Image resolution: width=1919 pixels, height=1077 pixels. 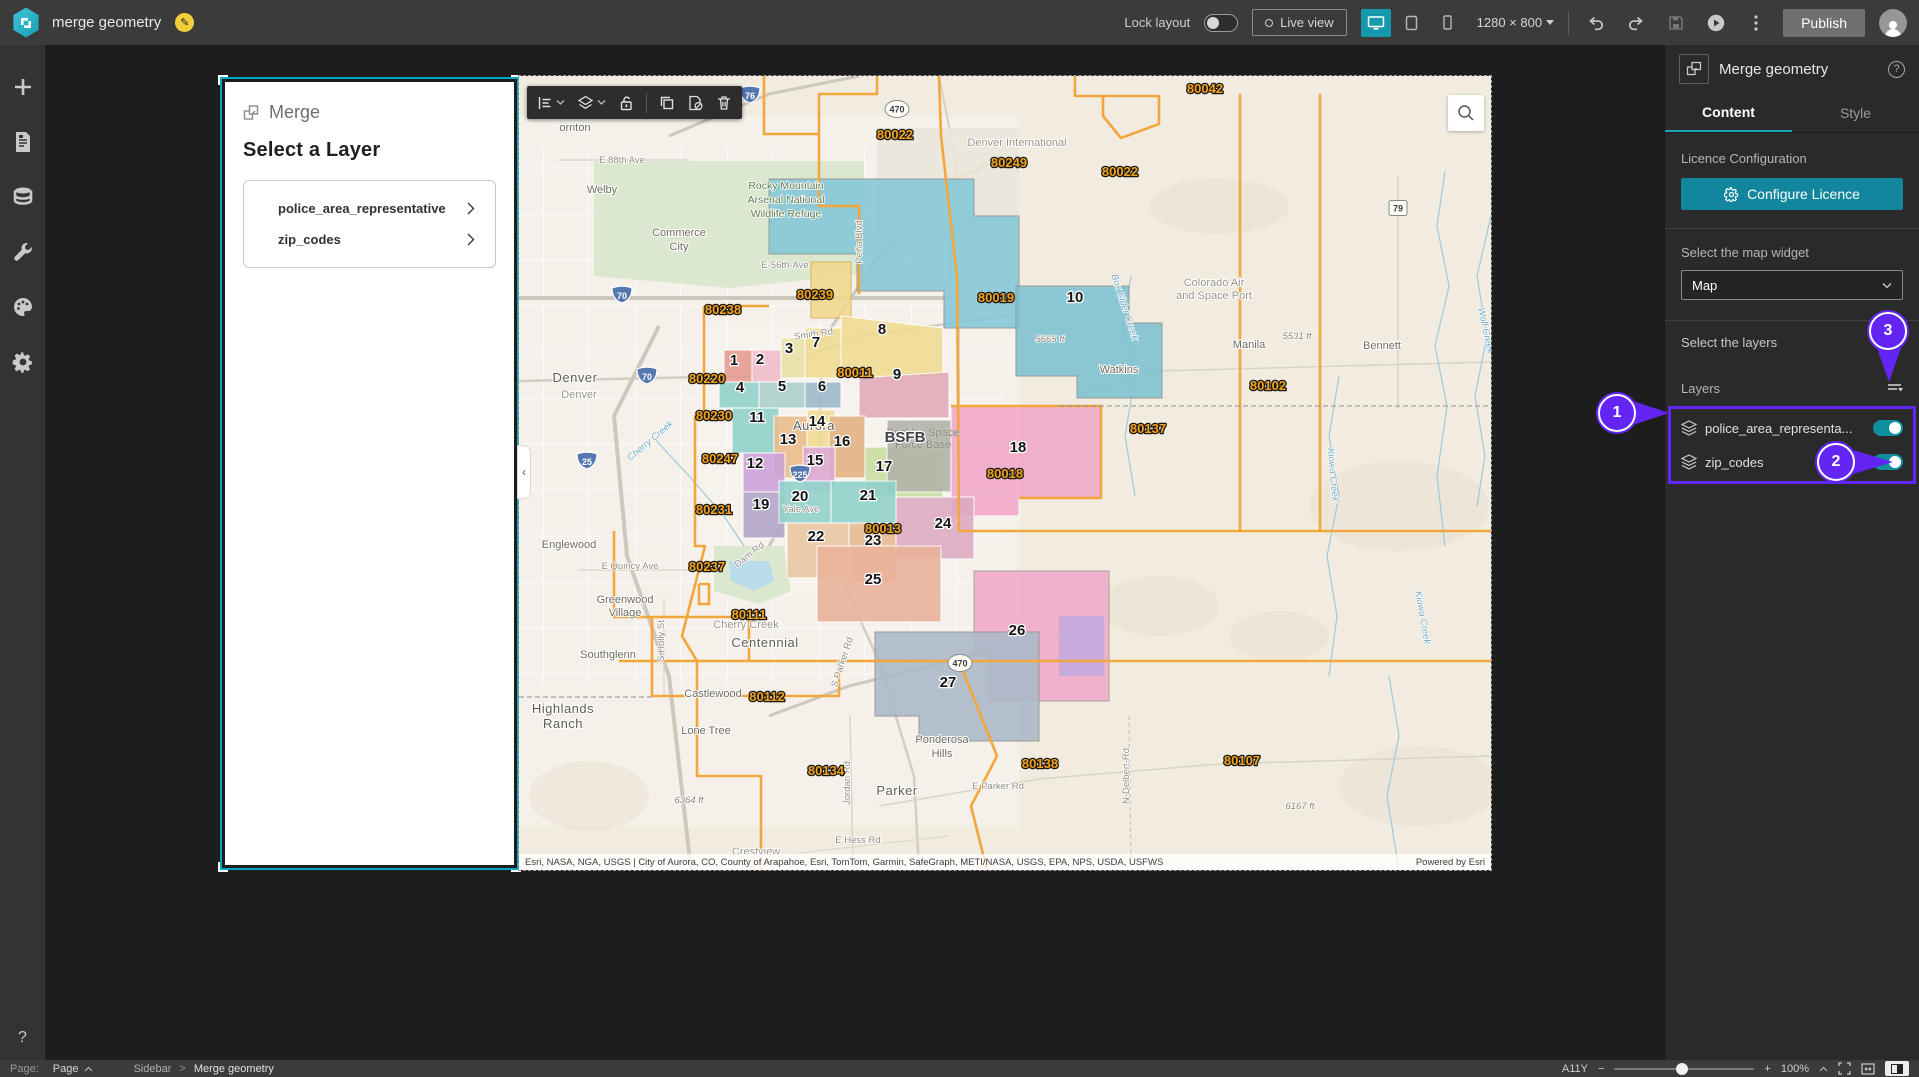 I want to click on fit-to-screen-icon, so click(x=1844, y=1068).